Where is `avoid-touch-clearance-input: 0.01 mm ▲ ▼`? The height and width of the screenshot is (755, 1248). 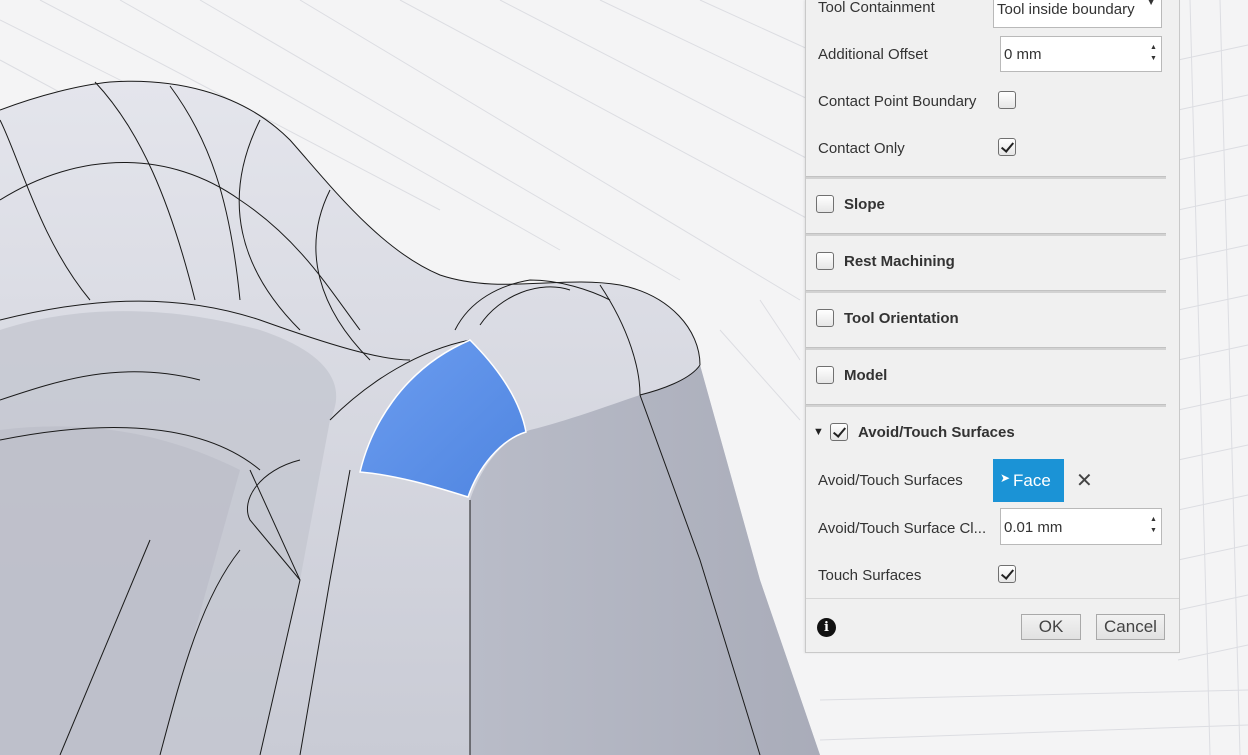
avoid-touch-clearance-input: 0.01 mm ▲ ▼ is located at coordinates (1081, 526).